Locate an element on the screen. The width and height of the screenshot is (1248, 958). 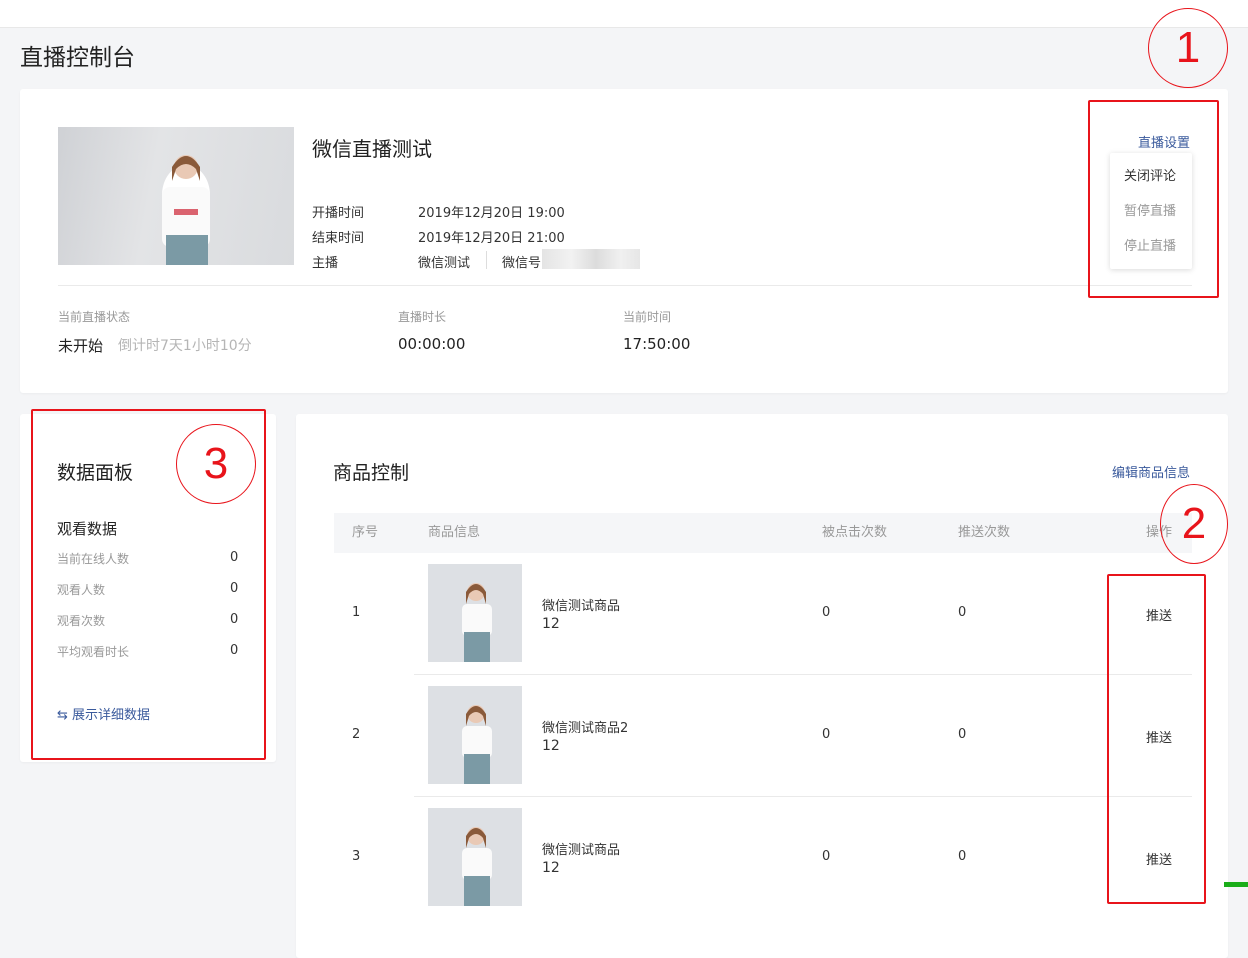
end-time-value: 2019年12月20日 21:00 is located at coordinates (491, 238).